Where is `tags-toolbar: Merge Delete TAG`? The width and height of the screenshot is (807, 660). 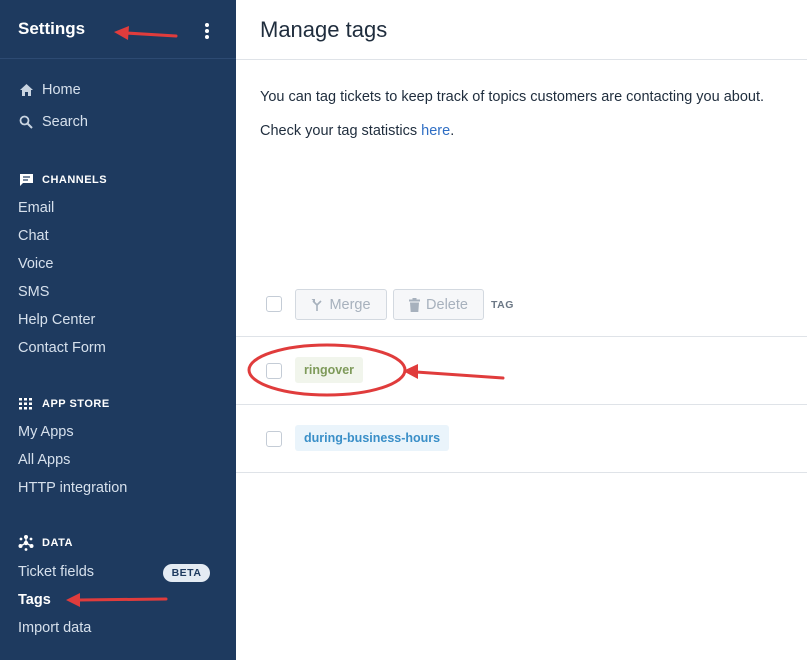 tags-toolbar: Merge Delete TAG is located at coordinates (521, 303).